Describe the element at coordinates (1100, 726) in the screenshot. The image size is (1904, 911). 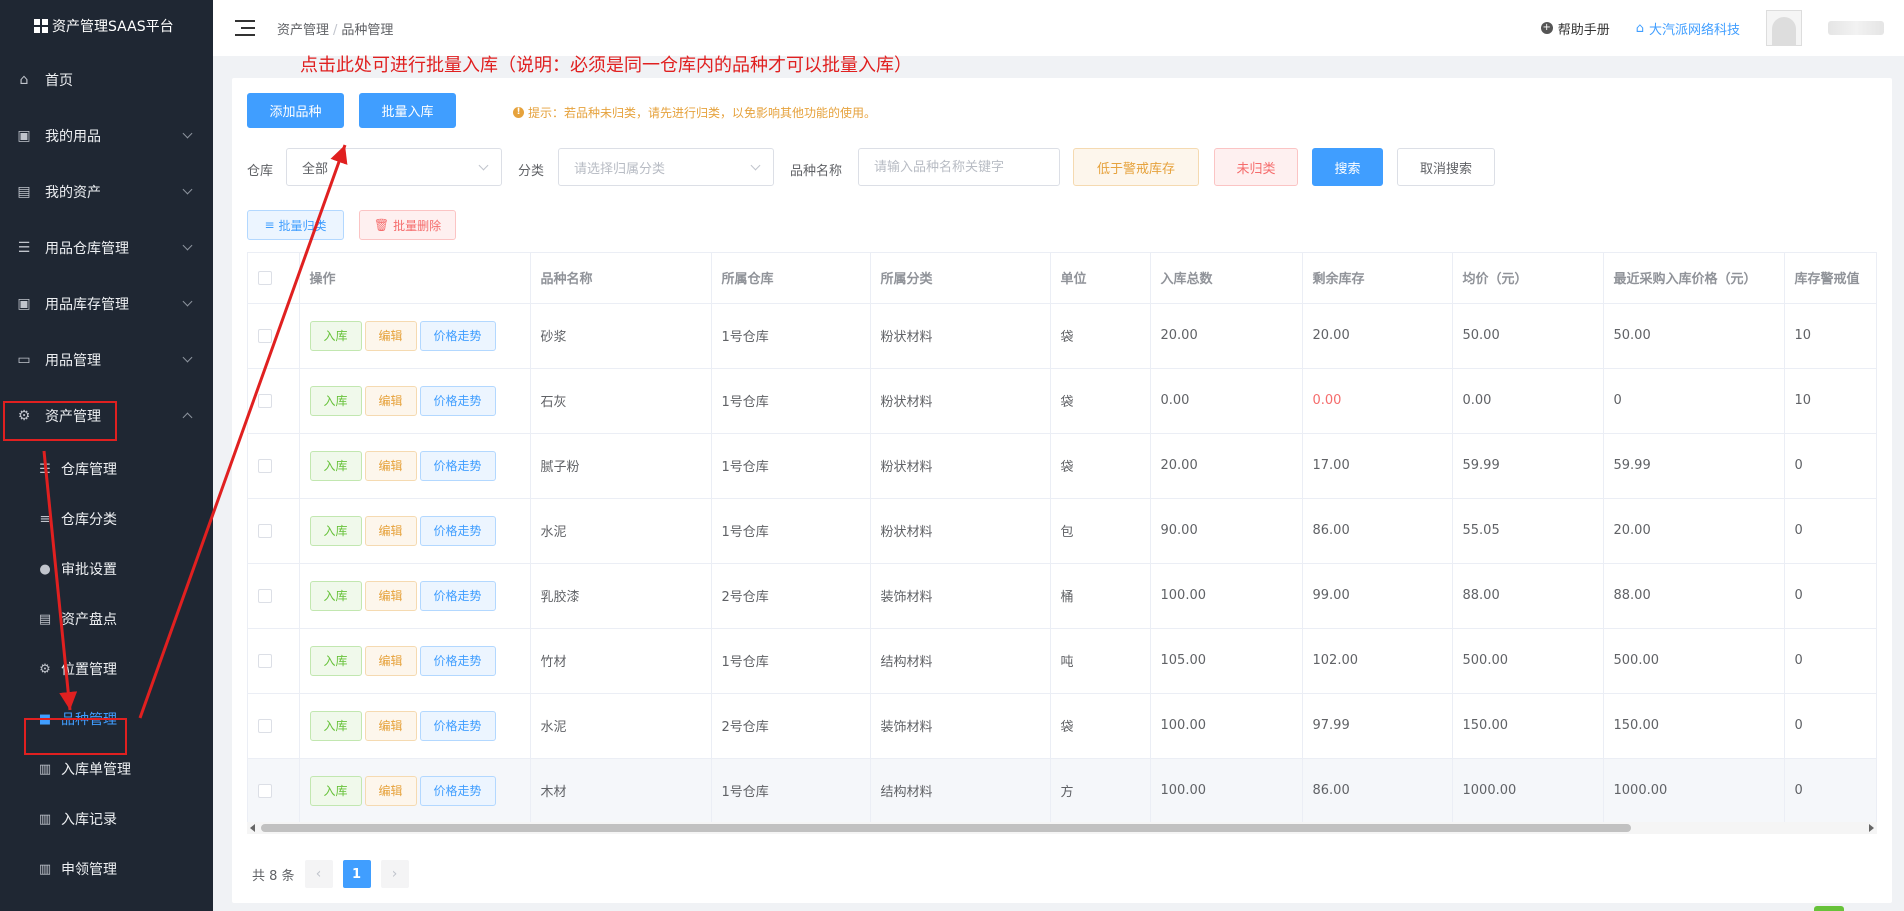
I see `cell-unit: 袋` at that location.